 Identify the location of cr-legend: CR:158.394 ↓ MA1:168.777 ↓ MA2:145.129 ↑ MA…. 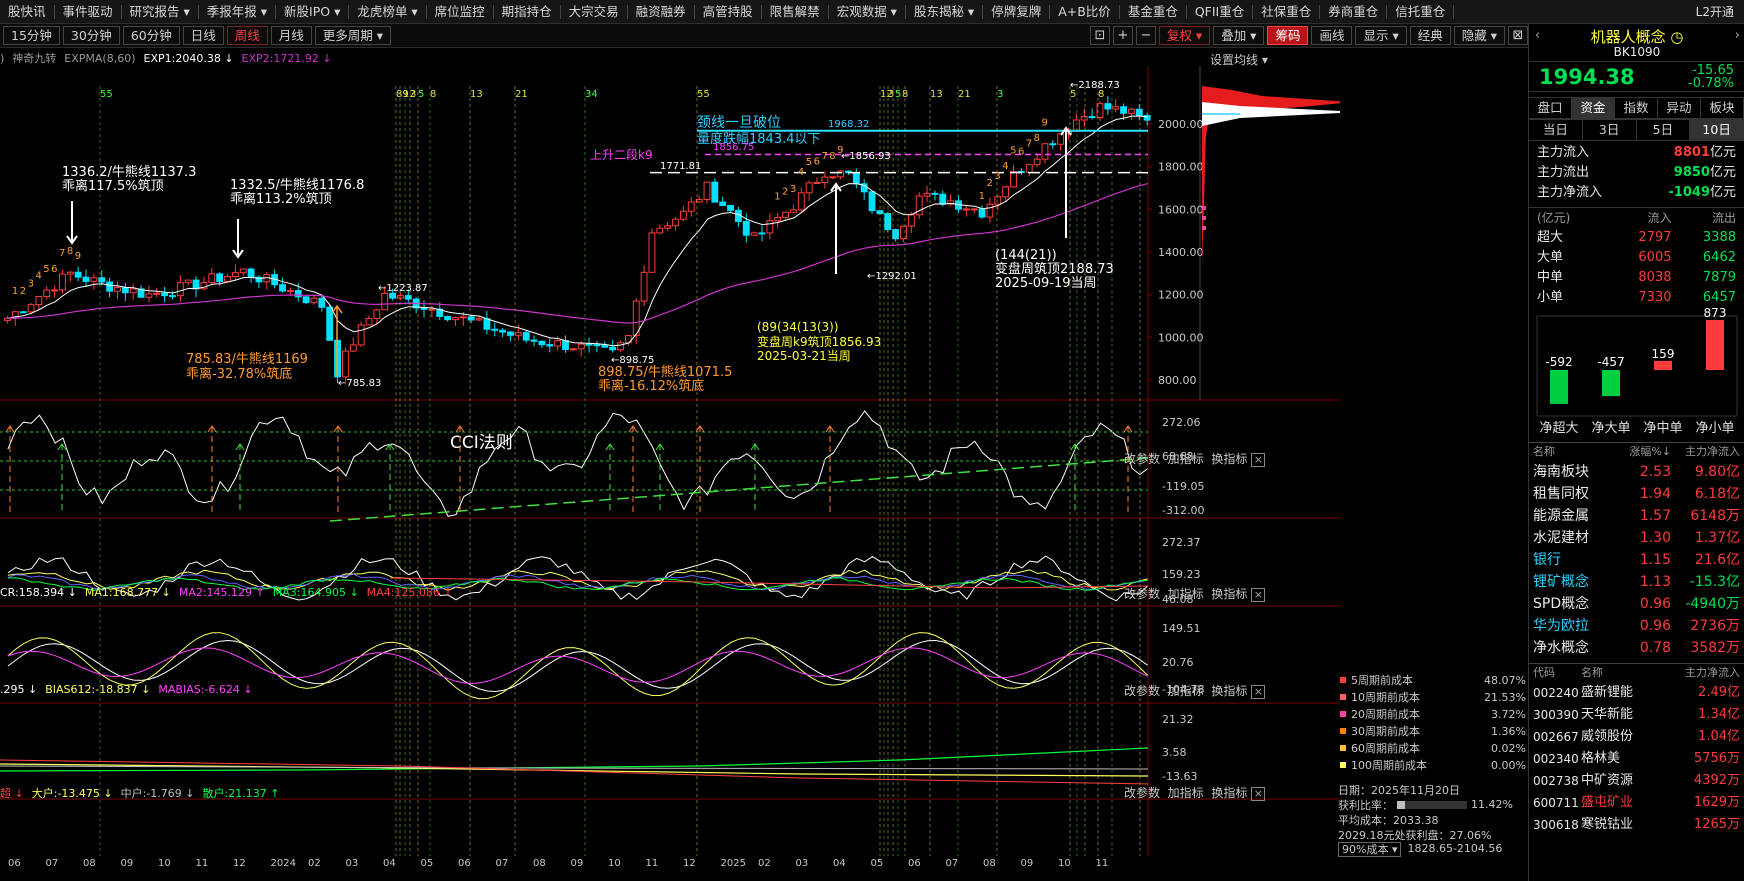
(226, 592).